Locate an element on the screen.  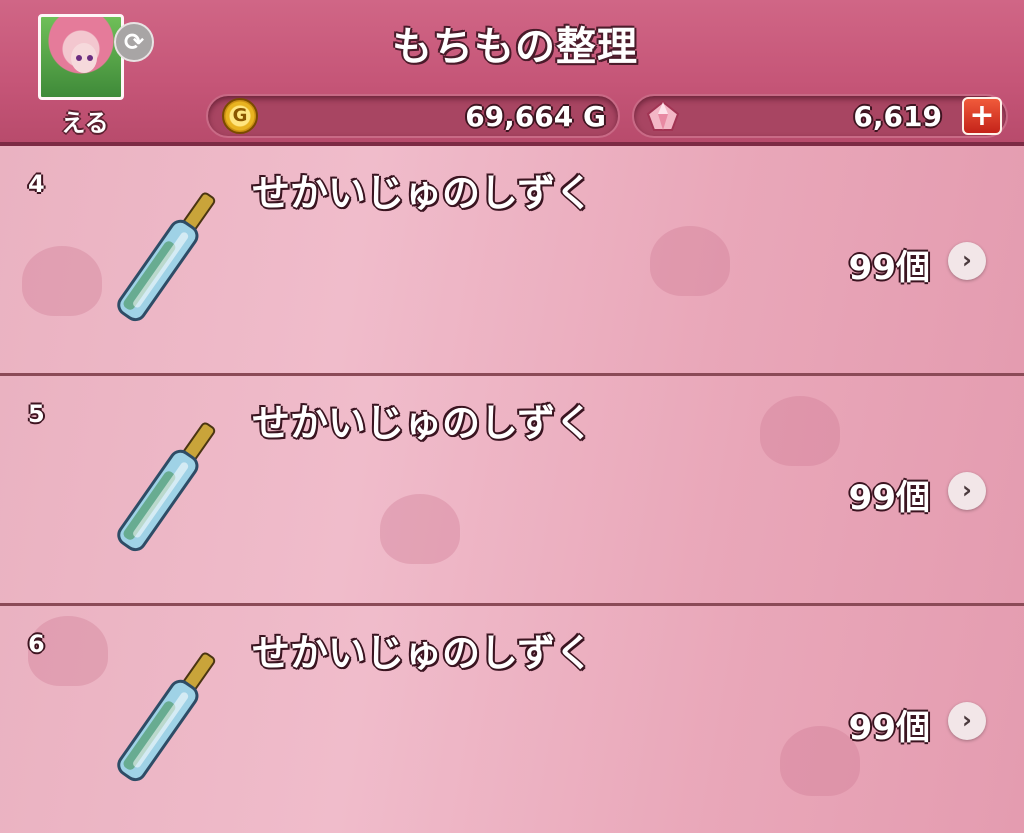
gem-display: 6,619 + is located at coordinates (820, 116).